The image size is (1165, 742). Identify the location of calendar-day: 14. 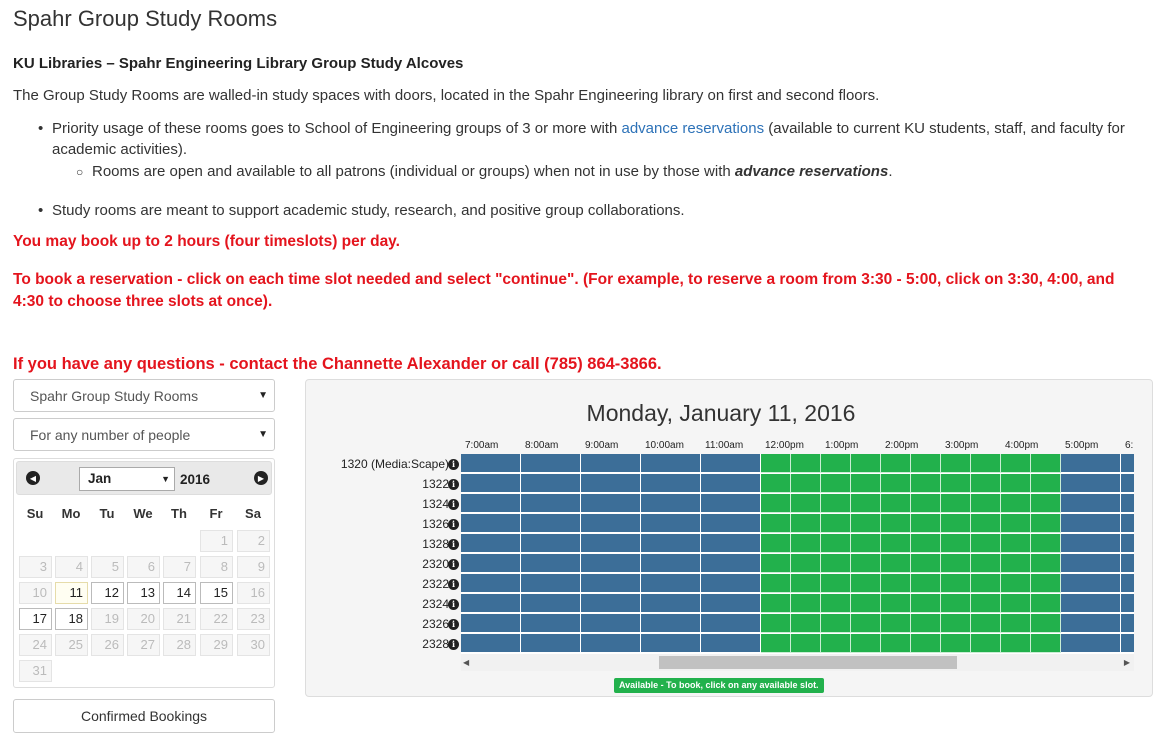
(179, 593).